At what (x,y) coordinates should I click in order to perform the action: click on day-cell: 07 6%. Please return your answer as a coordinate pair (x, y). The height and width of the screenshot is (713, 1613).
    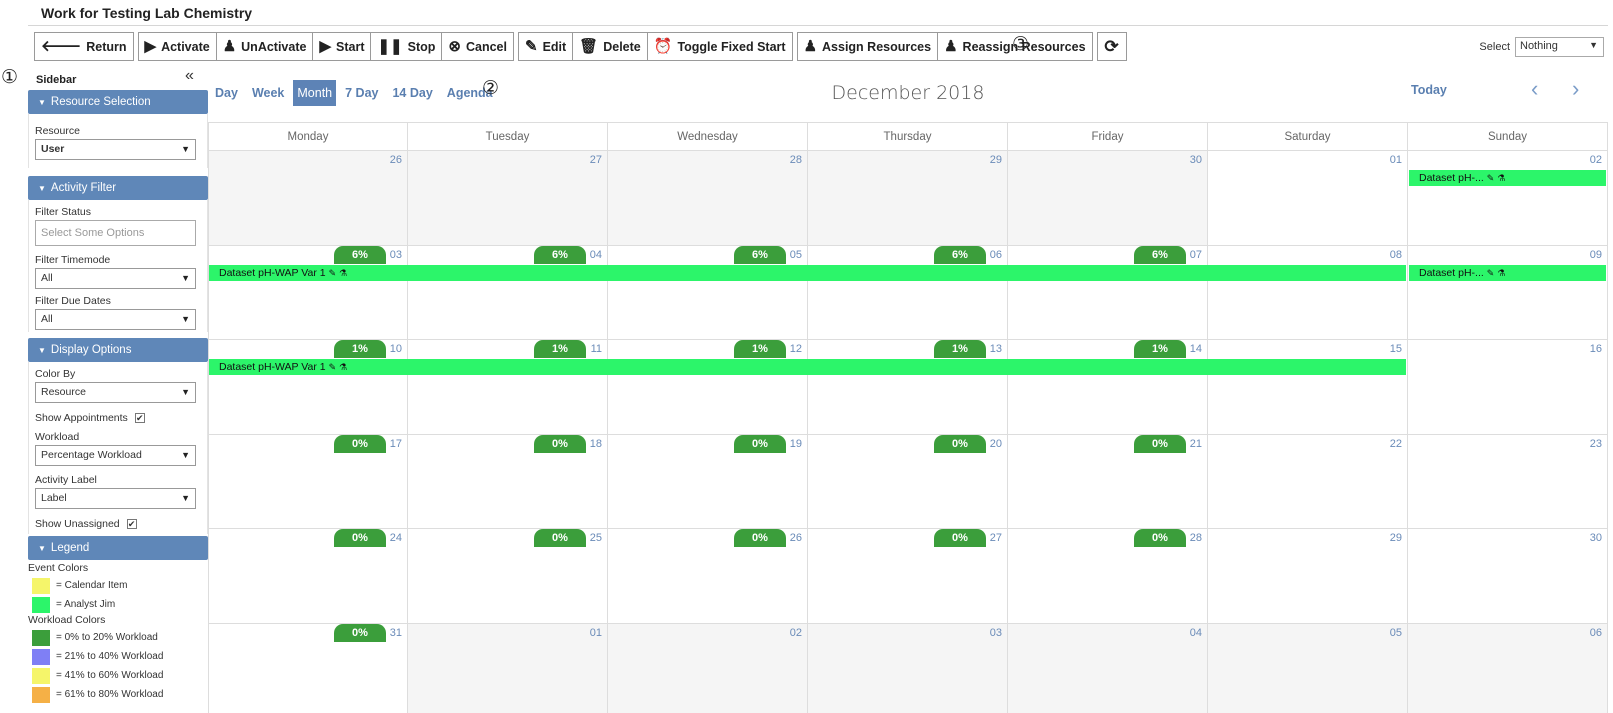
    Looking at the image, I should click on (1108, 292).